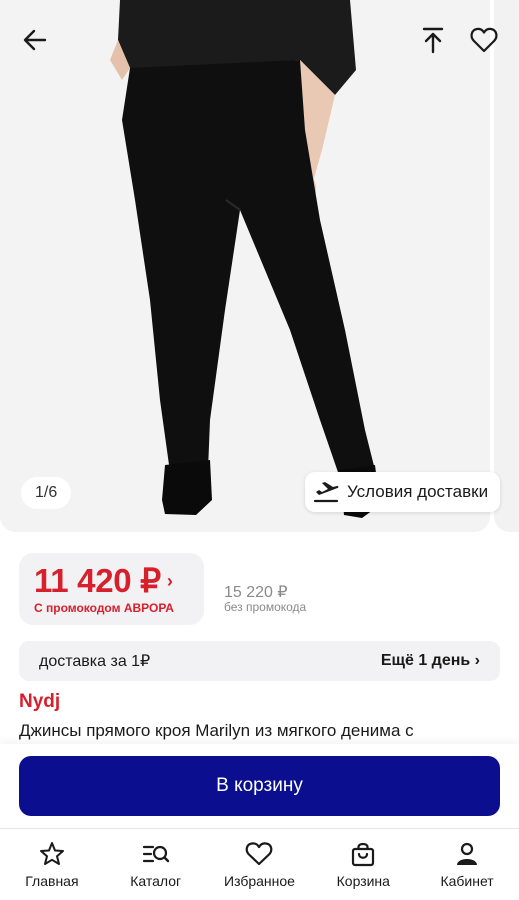  What do you see at coordinates (363, 881) in the screenshot?
I see `nav-label-cart: Корзина` at bounding box center [363, 881].